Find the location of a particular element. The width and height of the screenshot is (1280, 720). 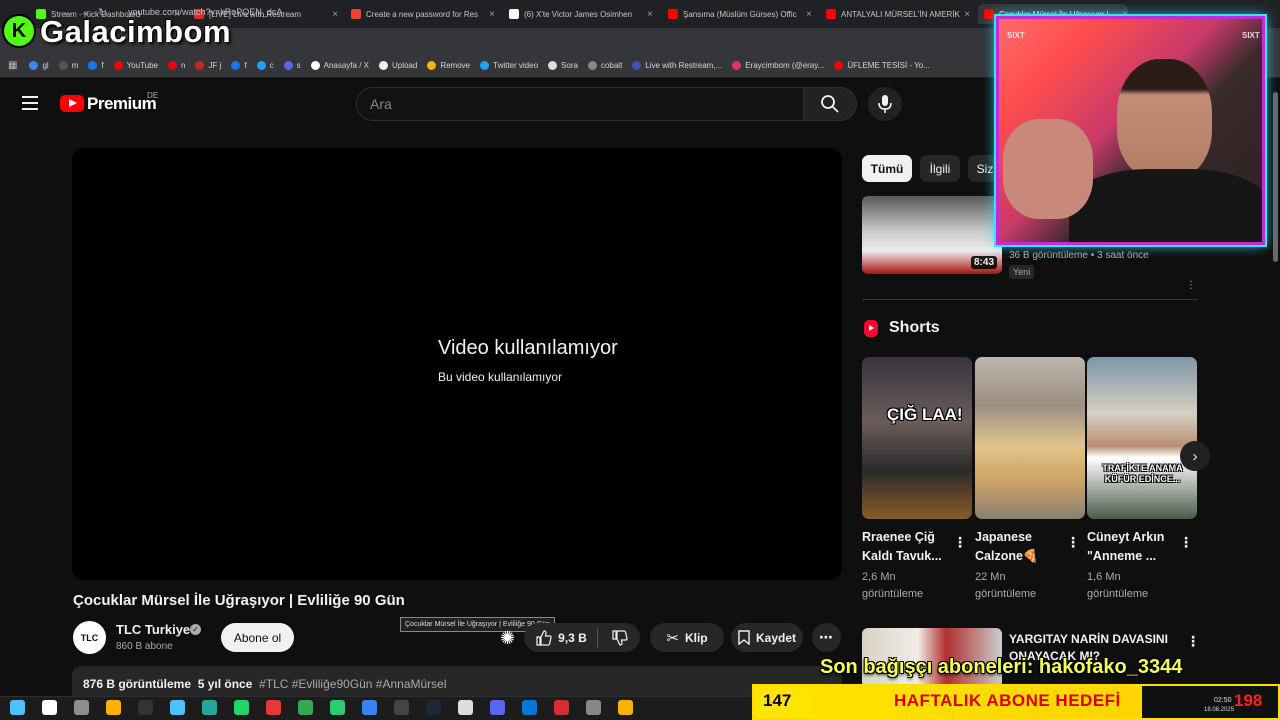

shorts-divider is located at coordinates (1030, 299).